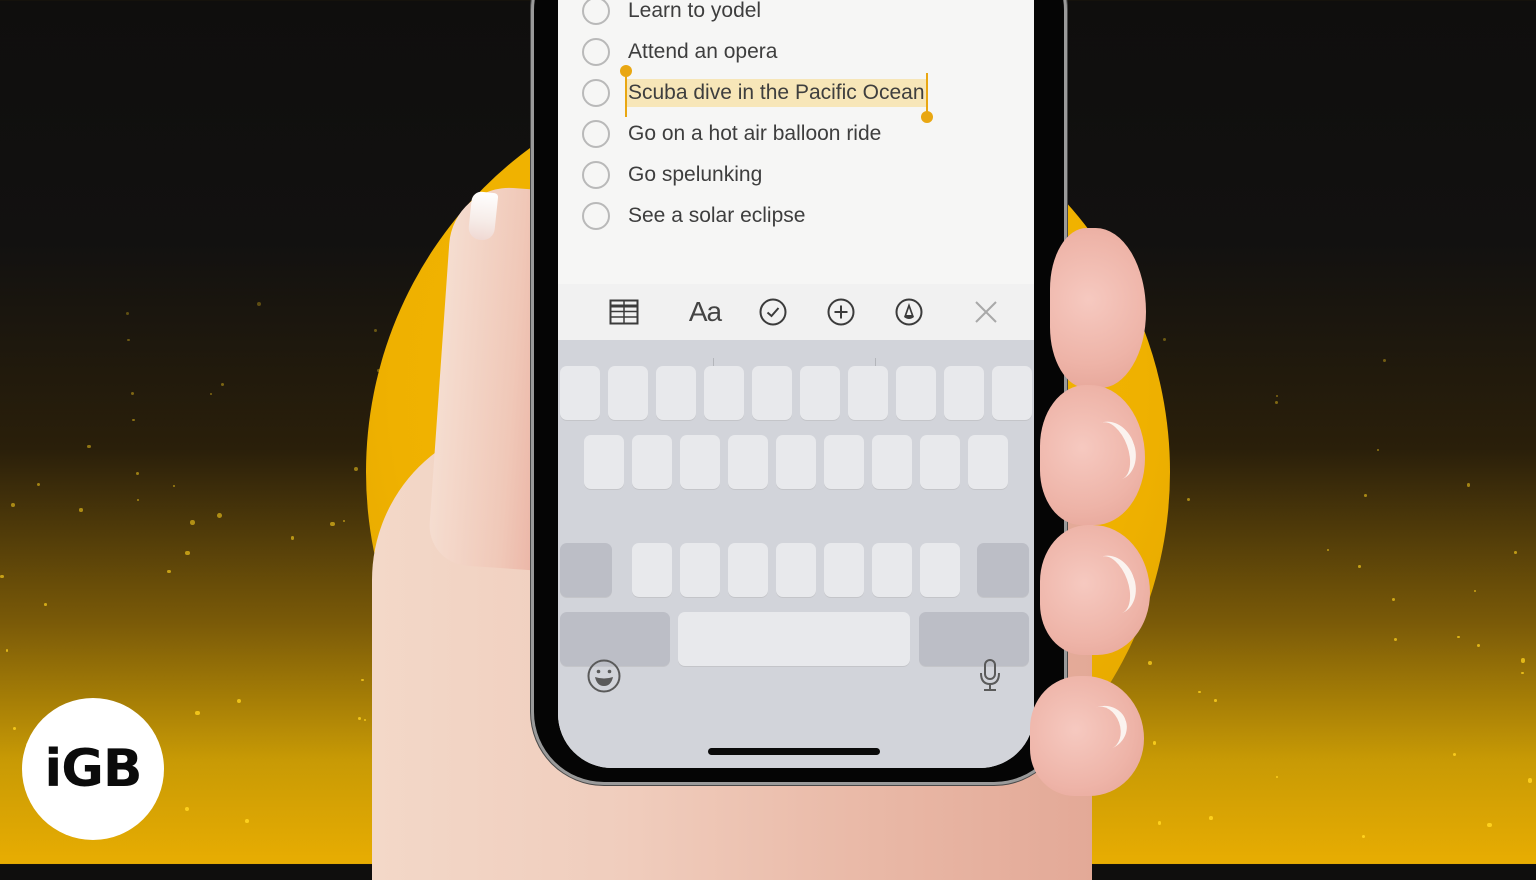 The image size is (1536, 880). I want to click on close-toolbar-button, so click(986, 312).